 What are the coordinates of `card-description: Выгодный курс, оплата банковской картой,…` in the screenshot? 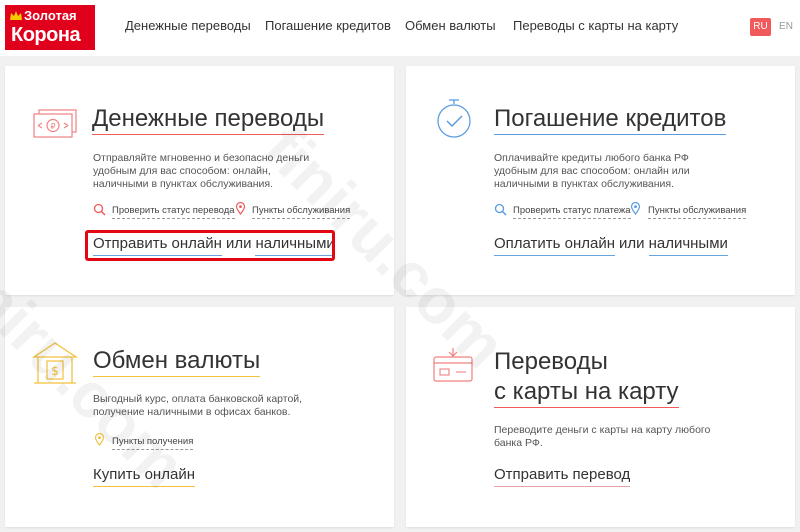 It's located at (198, 405).